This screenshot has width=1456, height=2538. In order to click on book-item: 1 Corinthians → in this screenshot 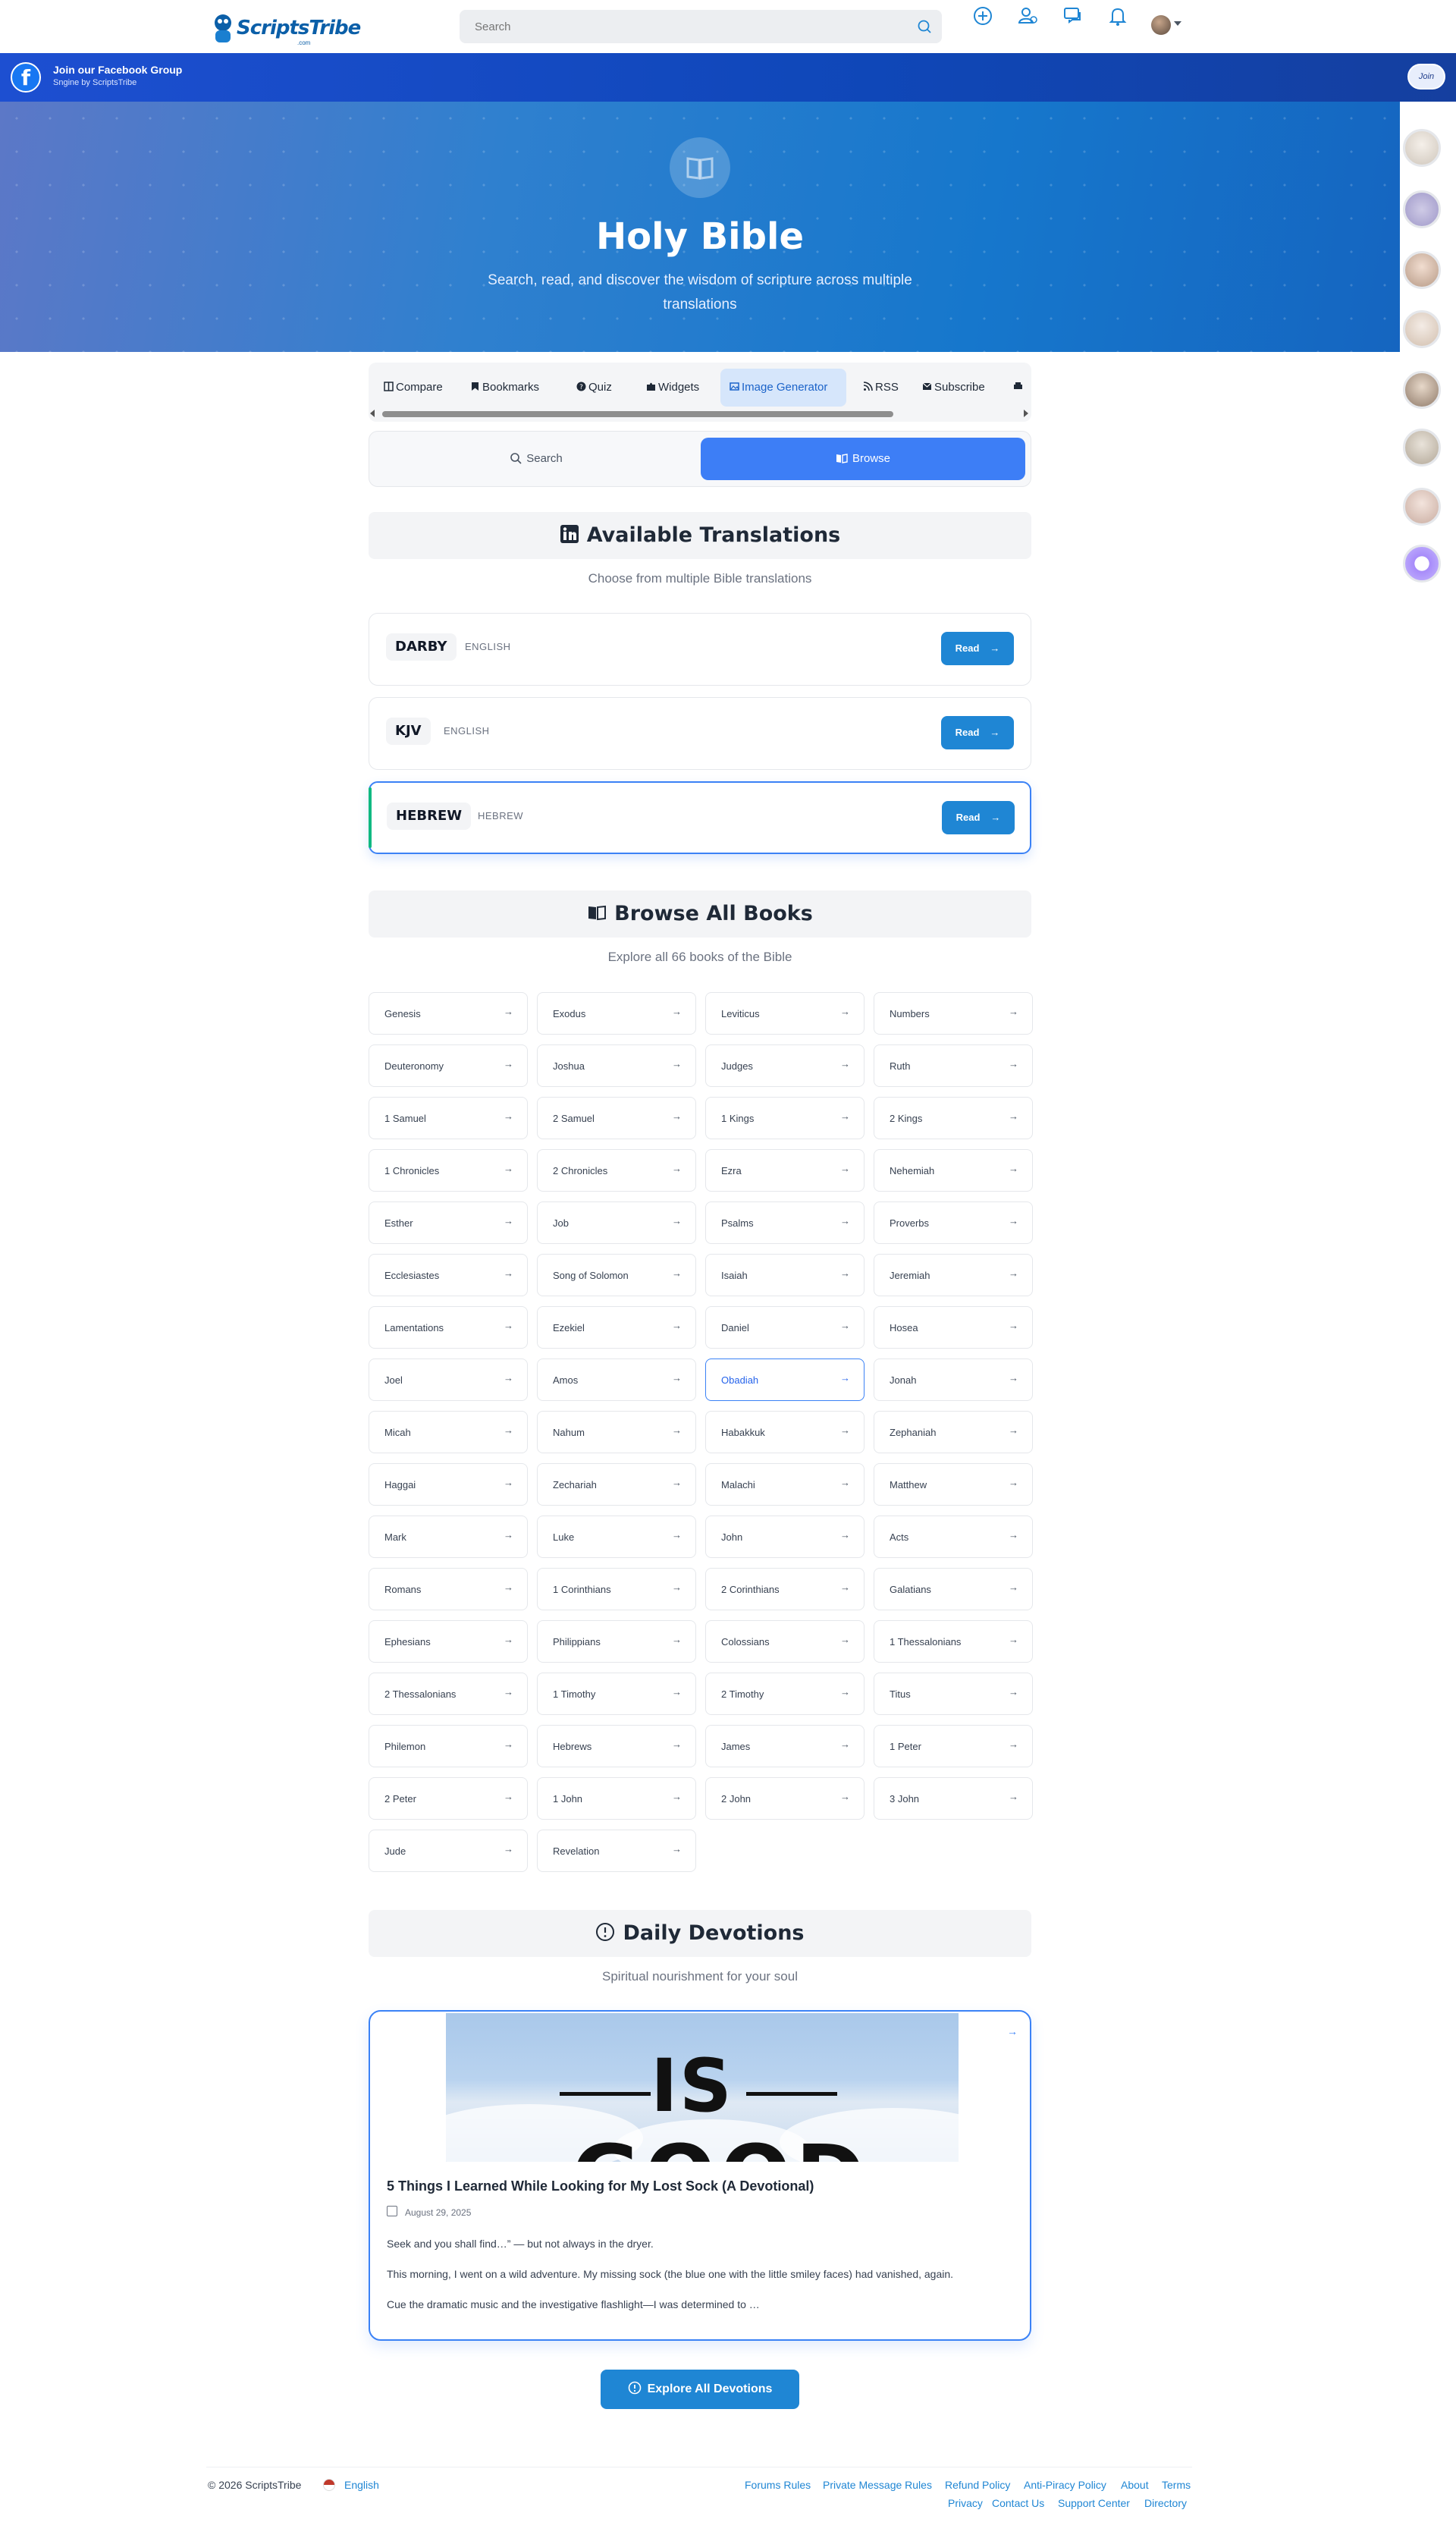, I will do `click(616, 1589)`.